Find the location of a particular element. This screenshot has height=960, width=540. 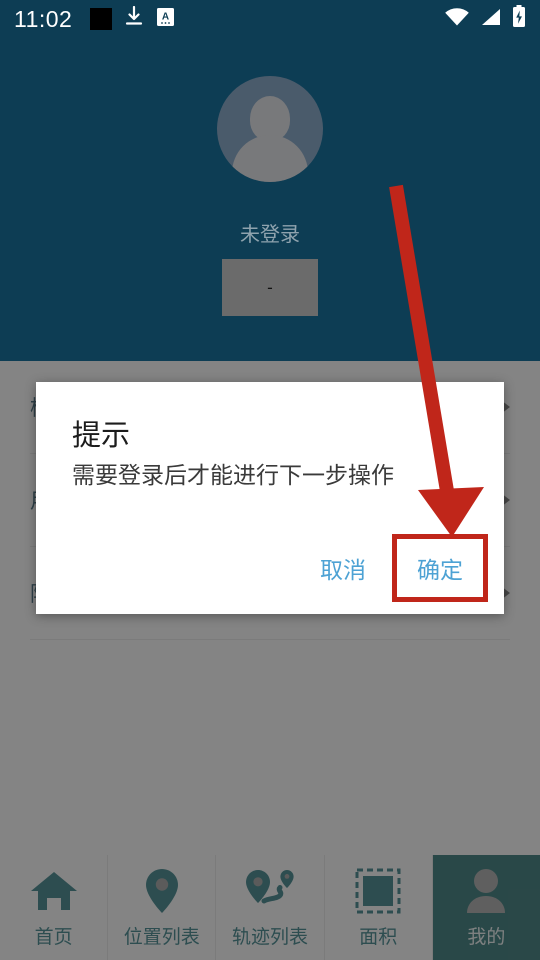

battery-charging-icon is located at coordinates (519, 19).